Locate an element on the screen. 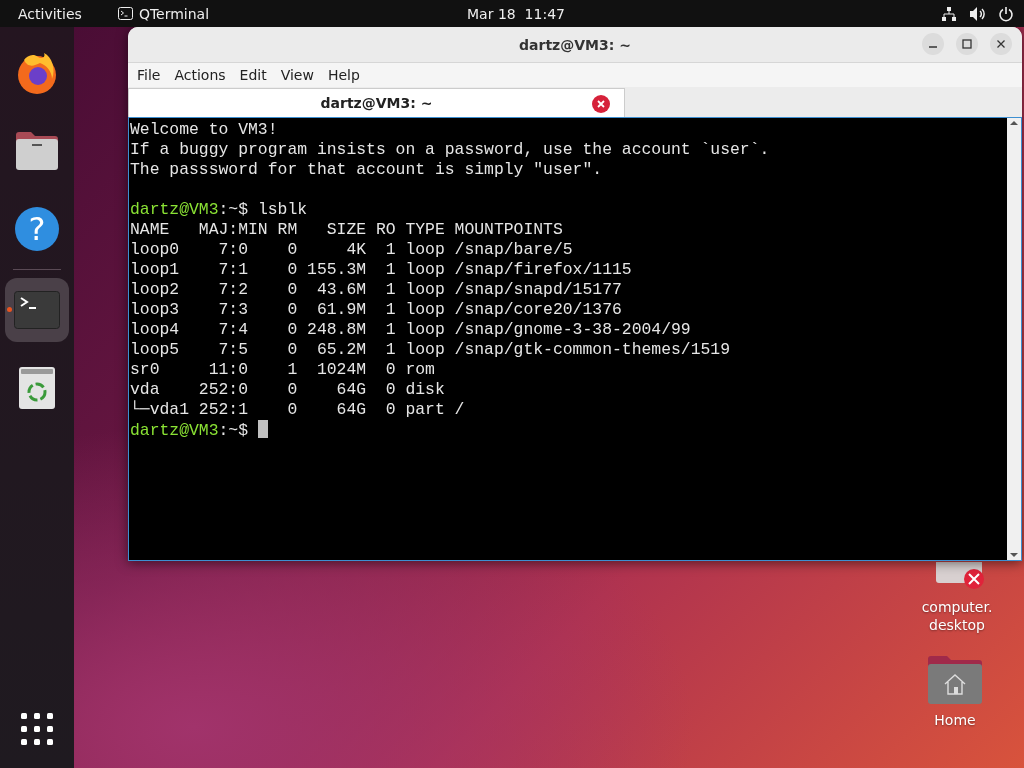 Image resolution: width=1024 pixels, height=768 pixels. app-grid-icon is located at coordinates (37, 729).